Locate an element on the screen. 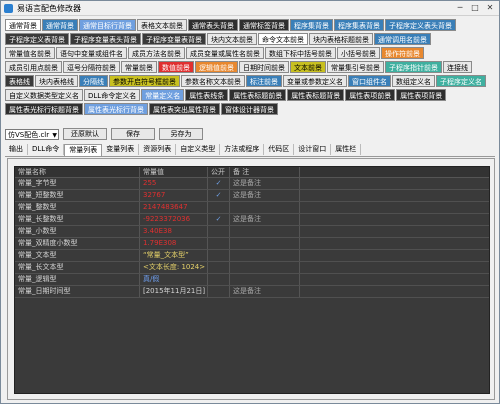 The image size is (500, 404). color-button: 成员方法名前景 is located at coordinates (156, 53).